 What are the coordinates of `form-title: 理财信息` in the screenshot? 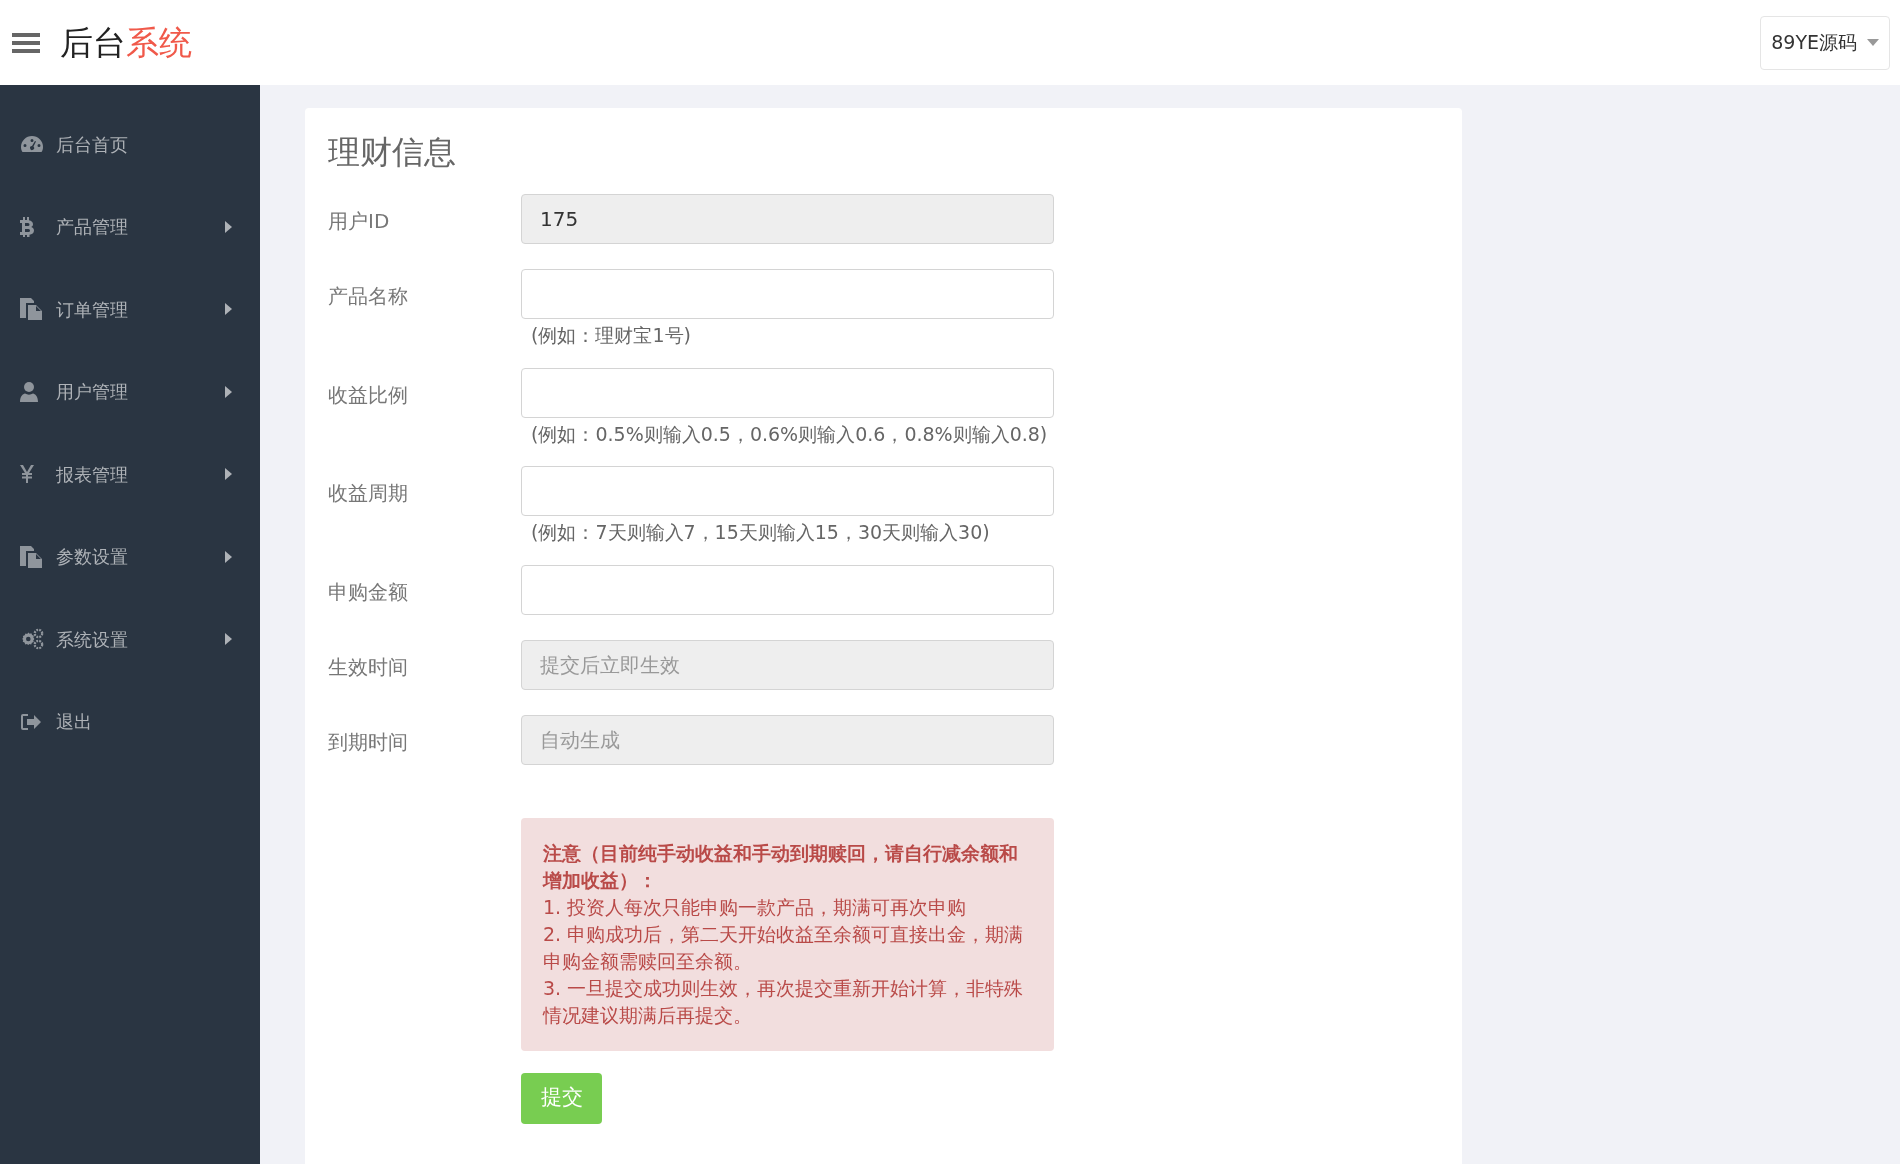 It's located at (392, 152).